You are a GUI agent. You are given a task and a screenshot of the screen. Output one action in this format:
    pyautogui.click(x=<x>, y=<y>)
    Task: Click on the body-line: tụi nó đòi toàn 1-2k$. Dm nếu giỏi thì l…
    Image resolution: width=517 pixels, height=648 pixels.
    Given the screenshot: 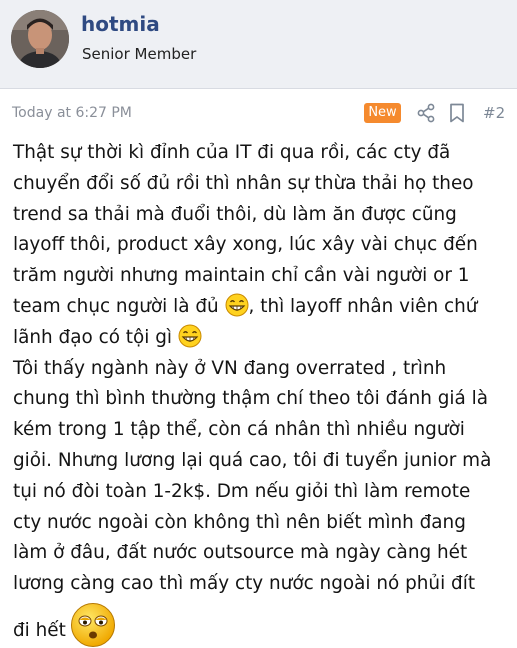 What is the action you would take?
    pyautogui.click(x=242, y=491)
    